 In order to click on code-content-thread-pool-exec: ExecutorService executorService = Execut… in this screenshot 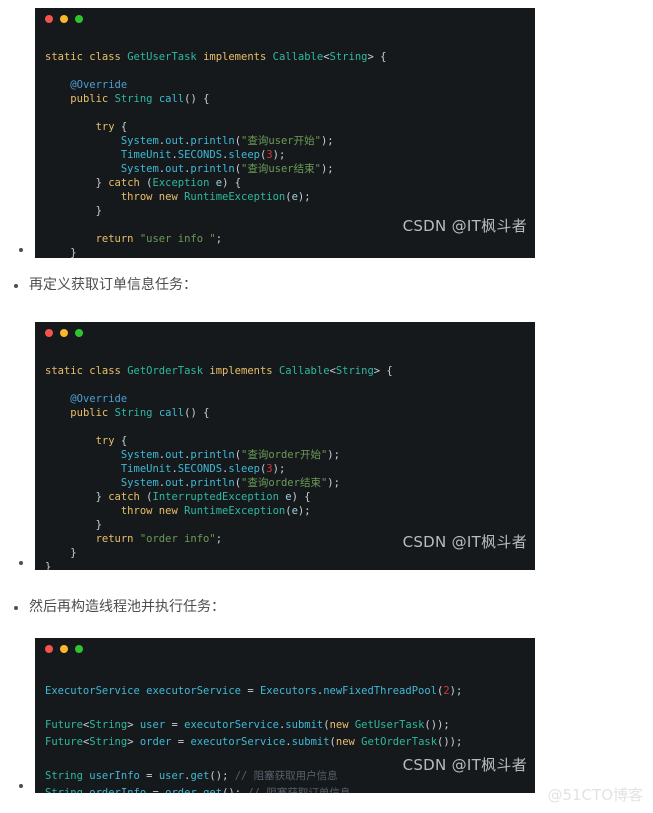, I will do `click(285, 726)`.